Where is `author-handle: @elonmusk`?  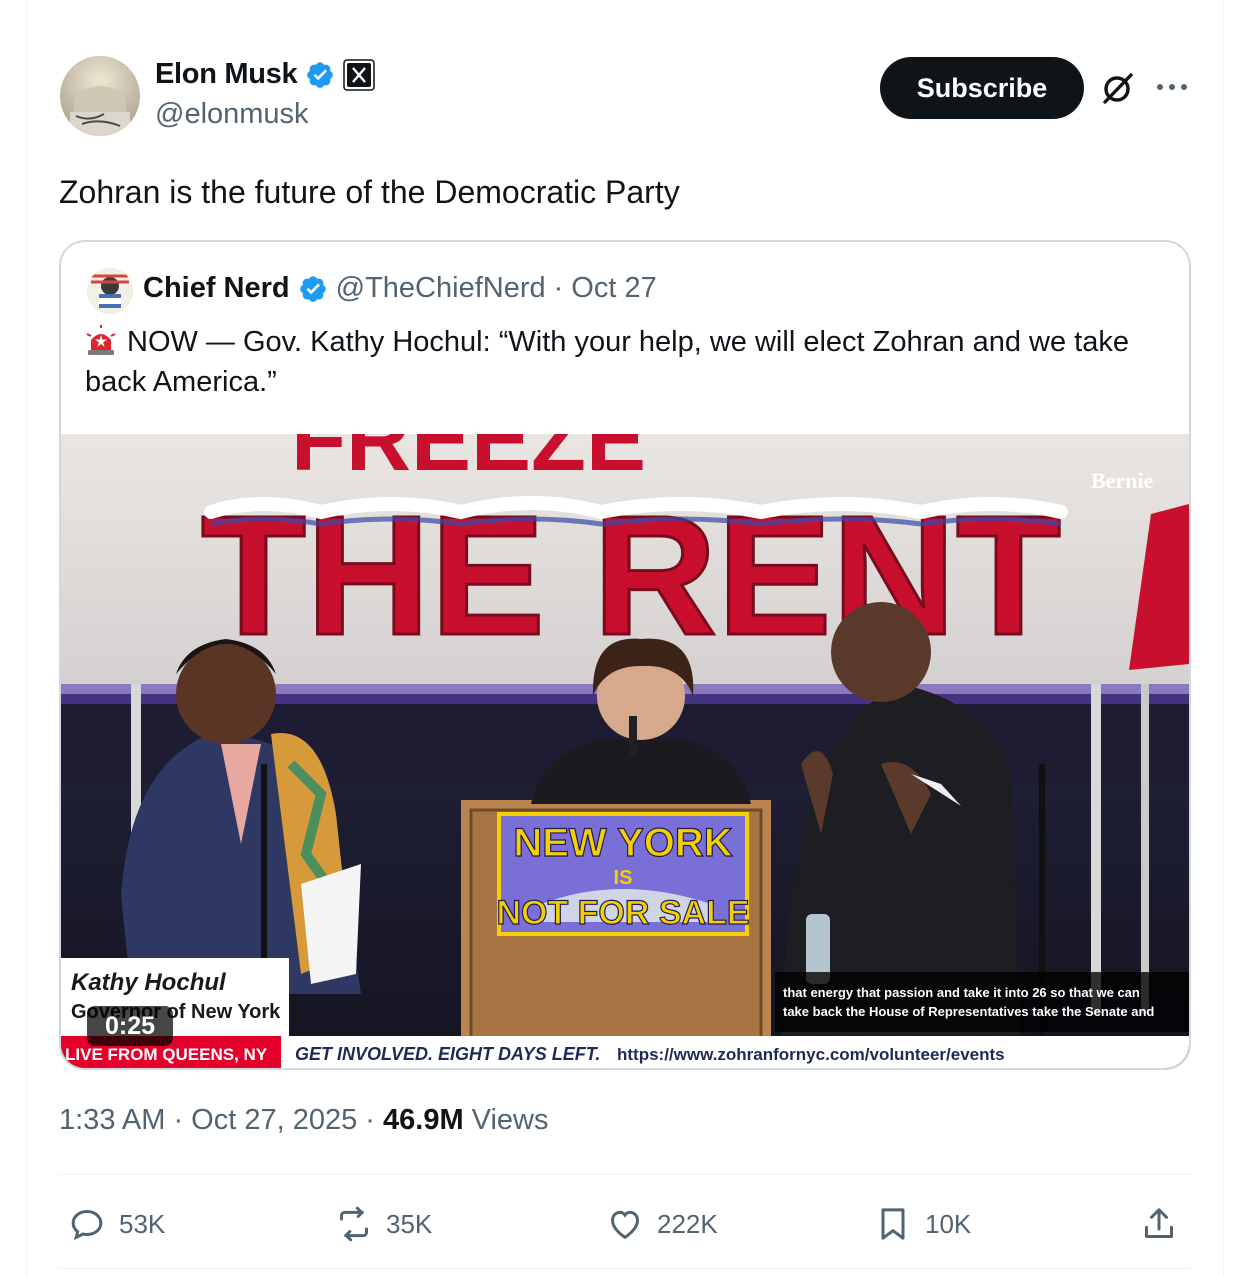 author-handle: @elonmusk is located at coordinates (232, 114).